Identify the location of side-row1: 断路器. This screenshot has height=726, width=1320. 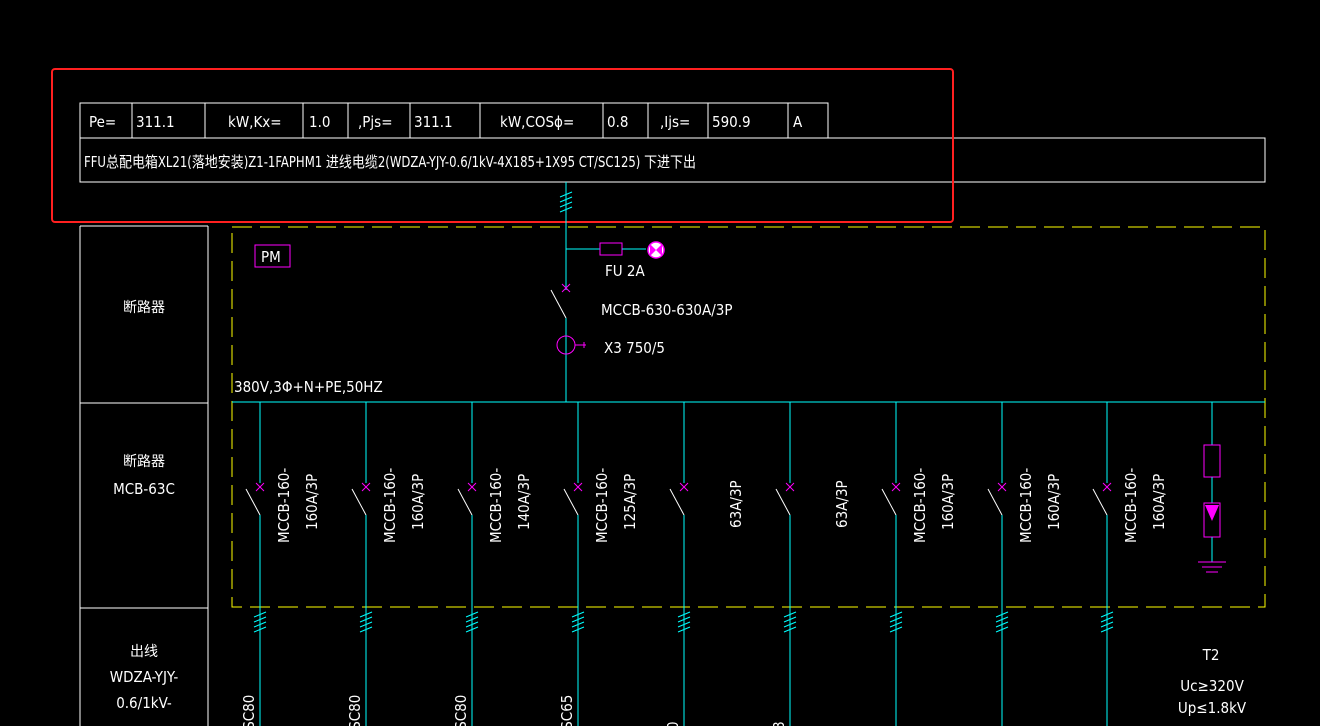
(144, 308).